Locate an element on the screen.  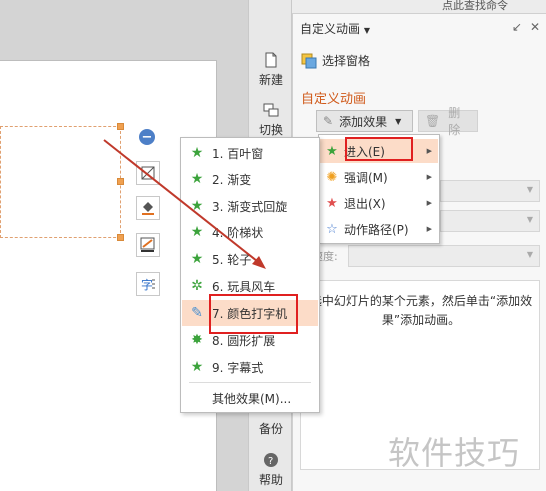
annotation-arrow is located at coordinates (184, 204).